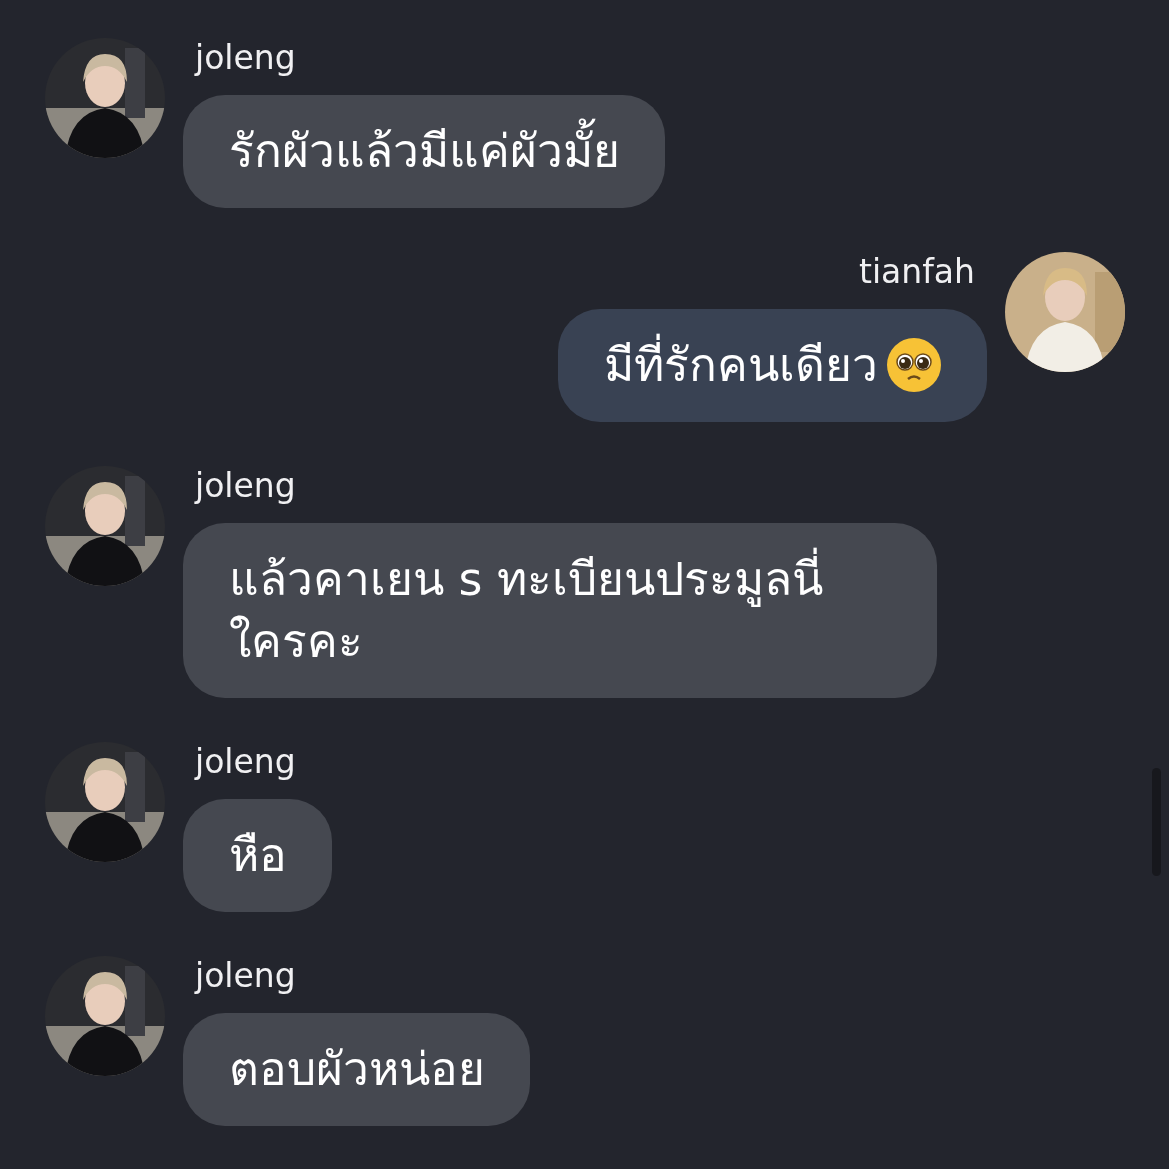 The image size is (1169, 1169). I want to click on pleading-face-icon, so click(914, 365).